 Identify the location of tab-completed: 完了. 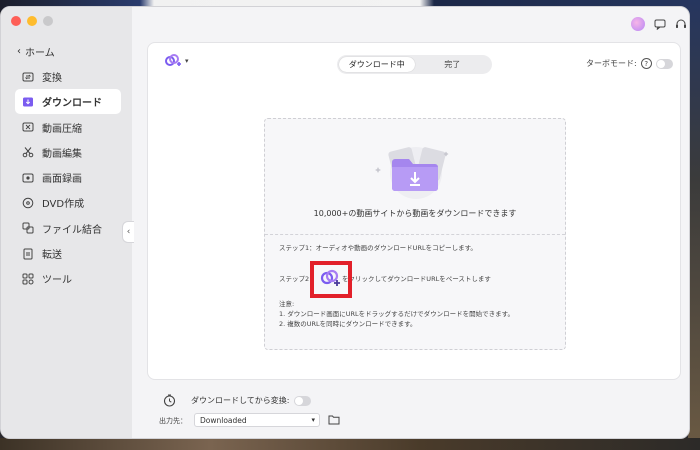
(453, 64).